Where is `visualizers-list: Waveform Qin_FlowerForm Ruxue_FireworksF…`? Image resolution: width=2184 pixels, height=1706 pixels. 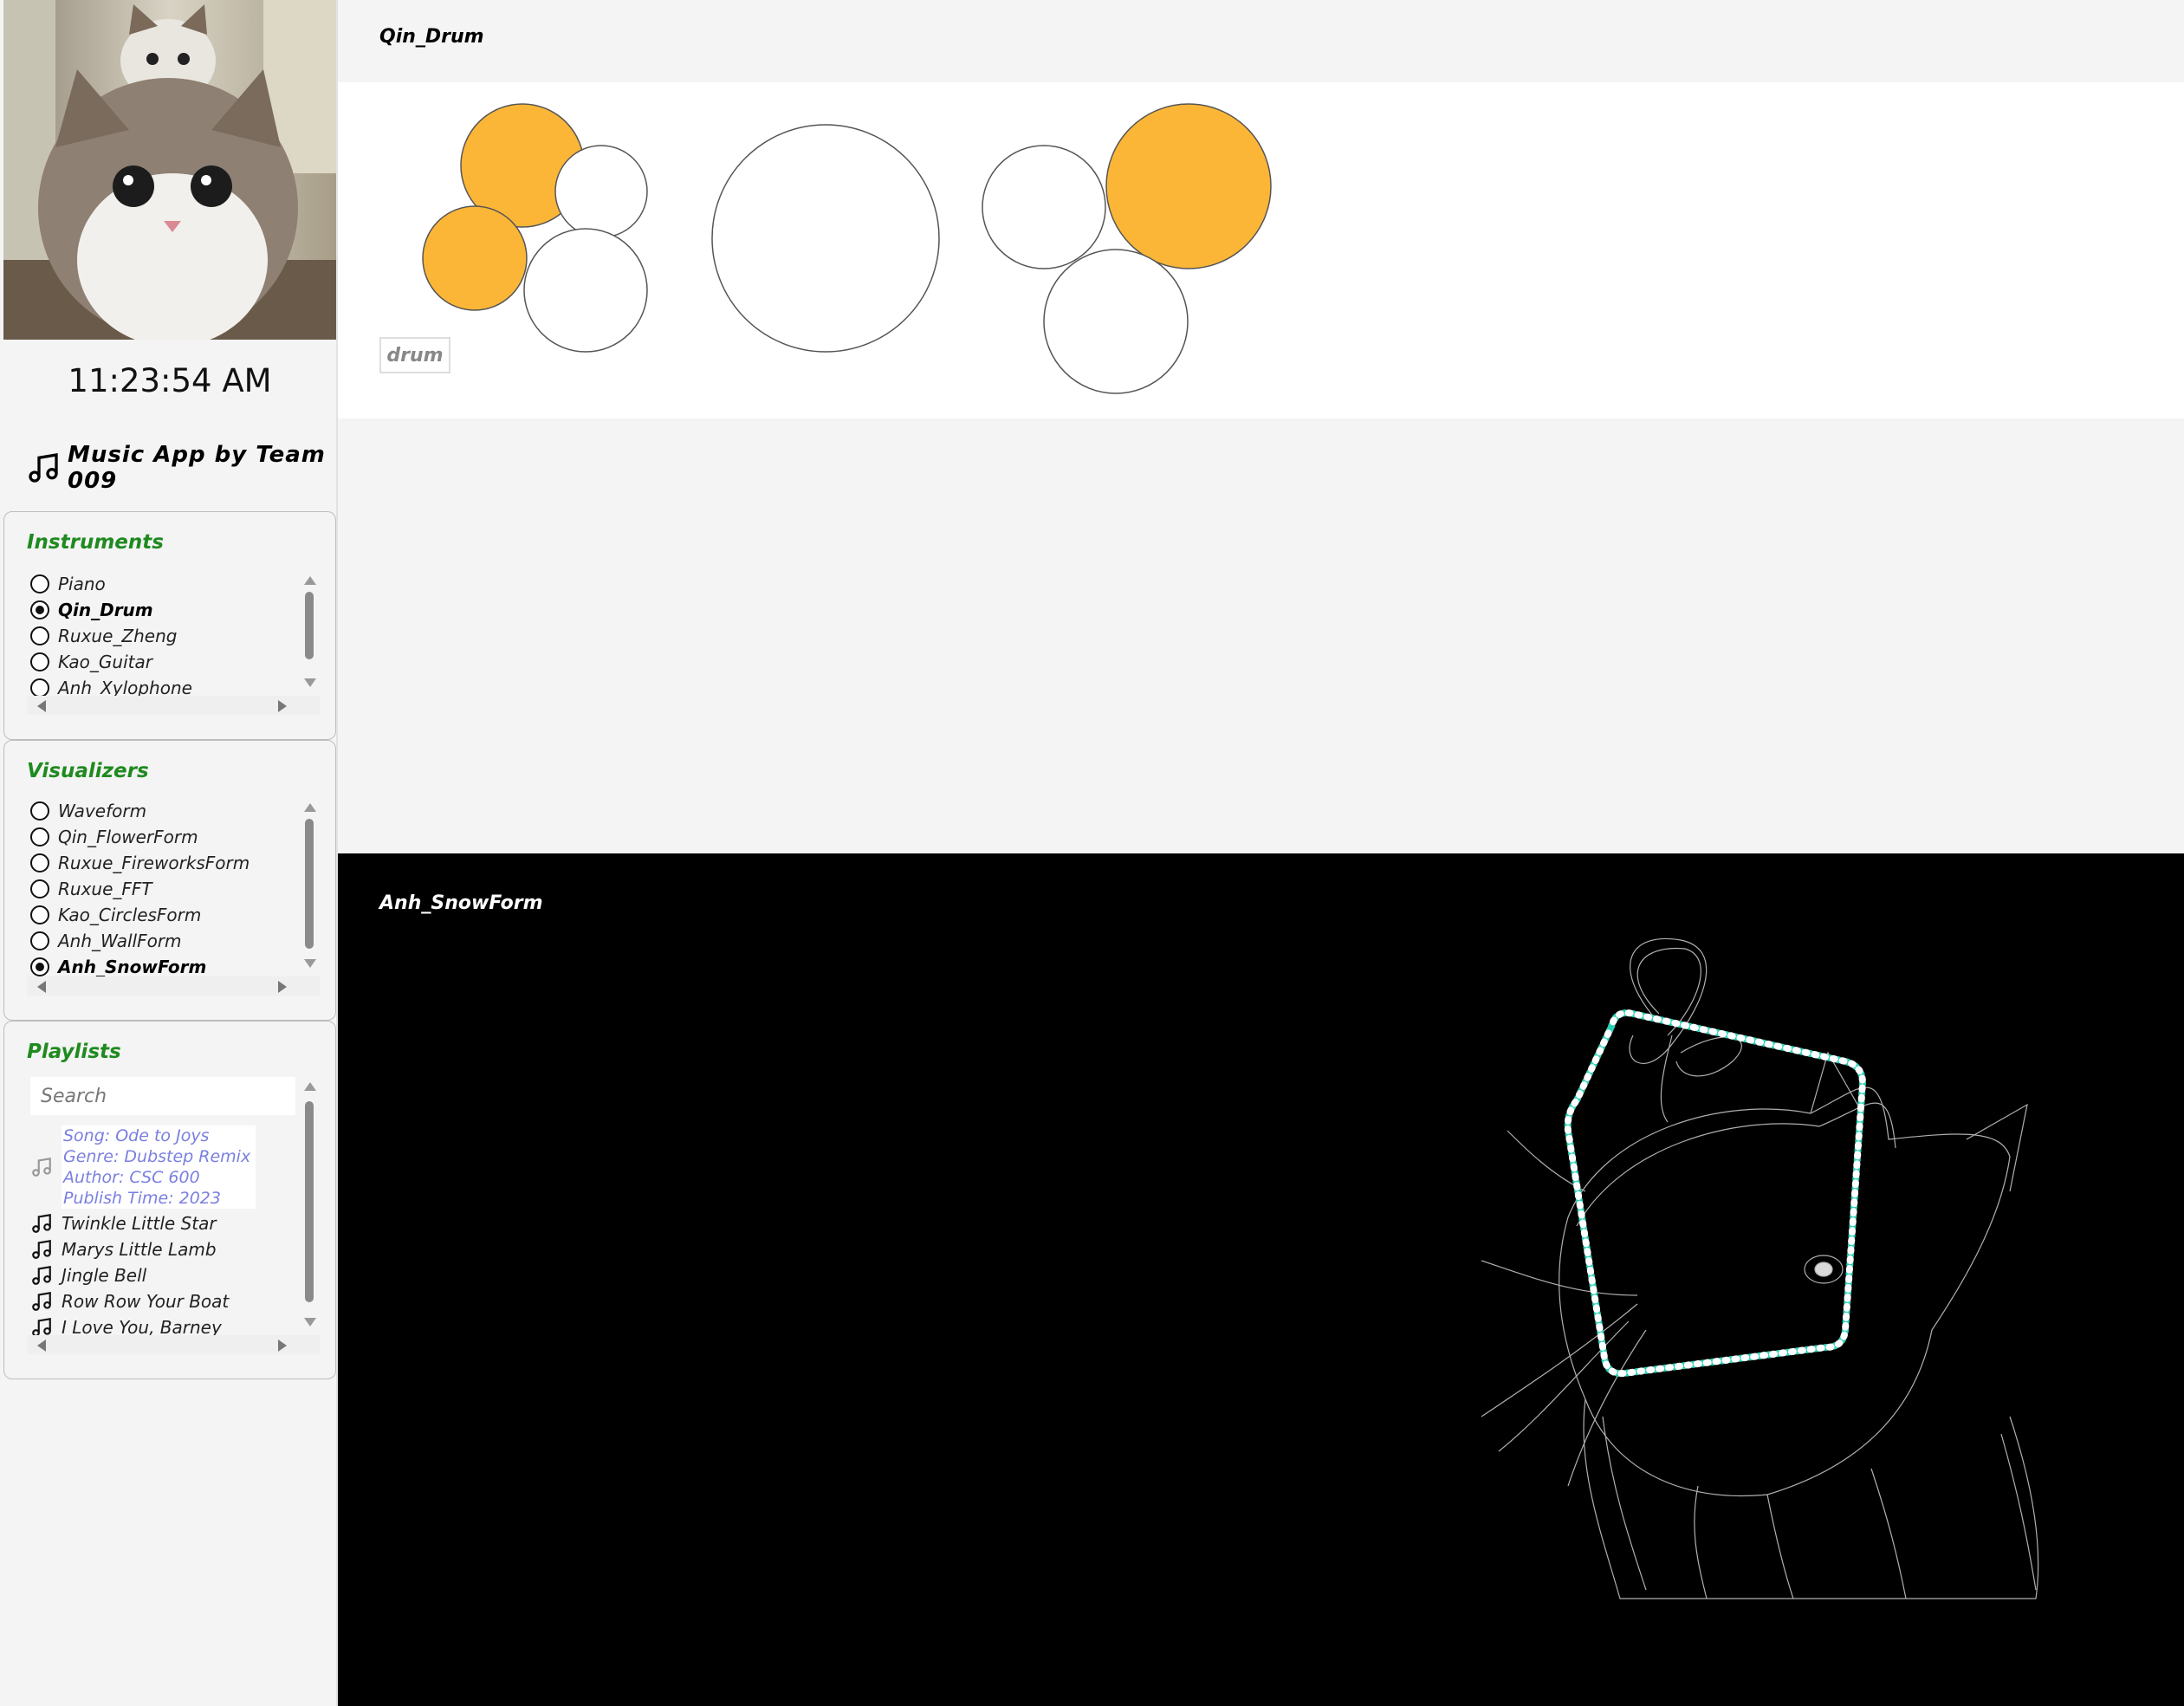 visualizers-list: Waveform Qin_FlowerForm Ruxue_FireworksF… is located at coordinates (173, 897).